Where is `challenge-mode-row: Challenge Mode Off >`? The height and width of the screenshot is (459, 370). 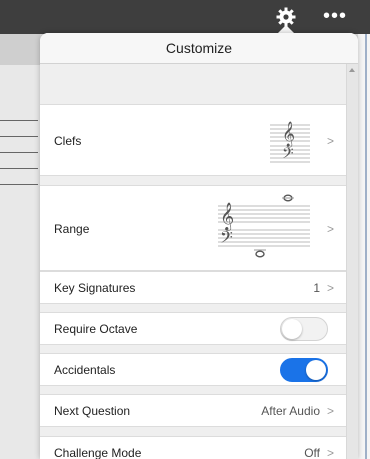
challenge-mode-row: Challenge Mode Off > is located at coordinates (193, 447).